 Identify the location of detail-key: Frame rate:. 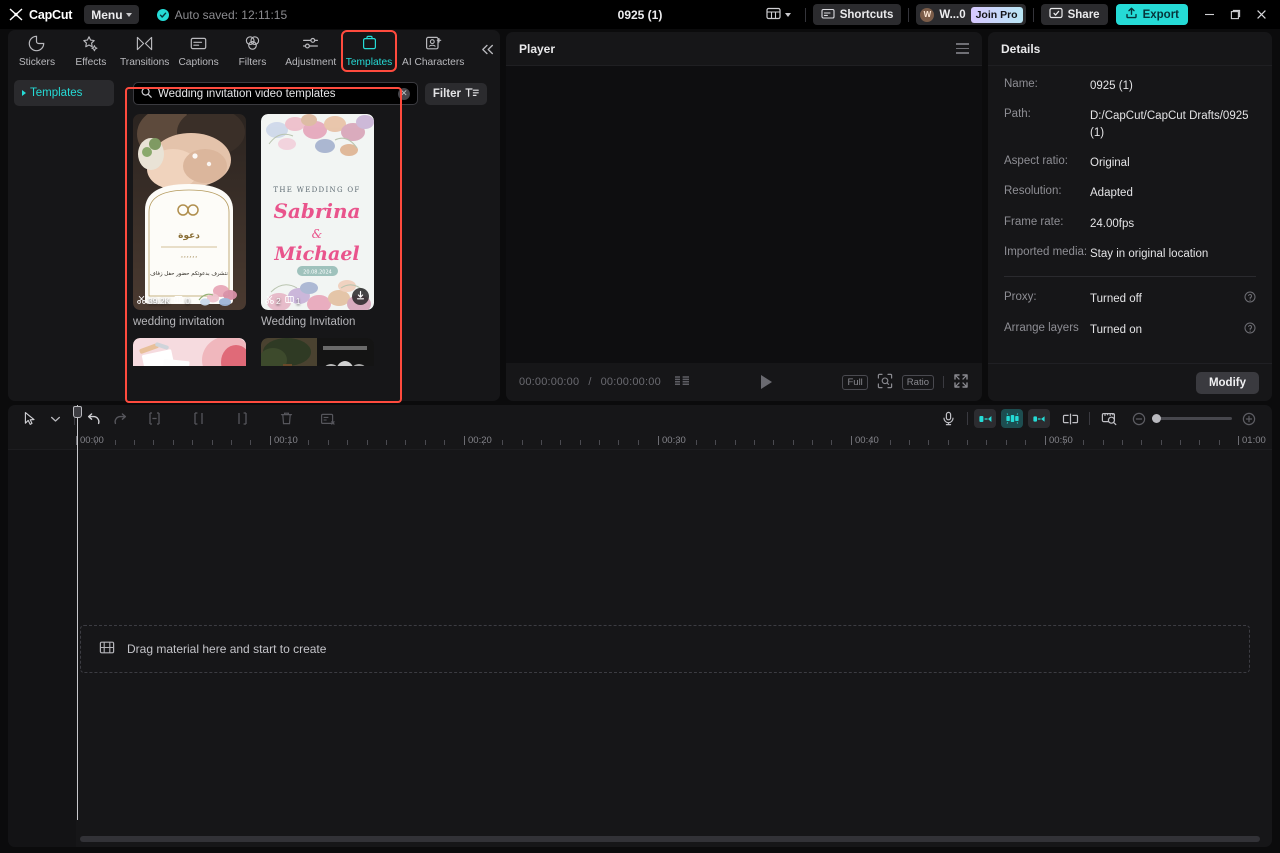
(1034, 221).